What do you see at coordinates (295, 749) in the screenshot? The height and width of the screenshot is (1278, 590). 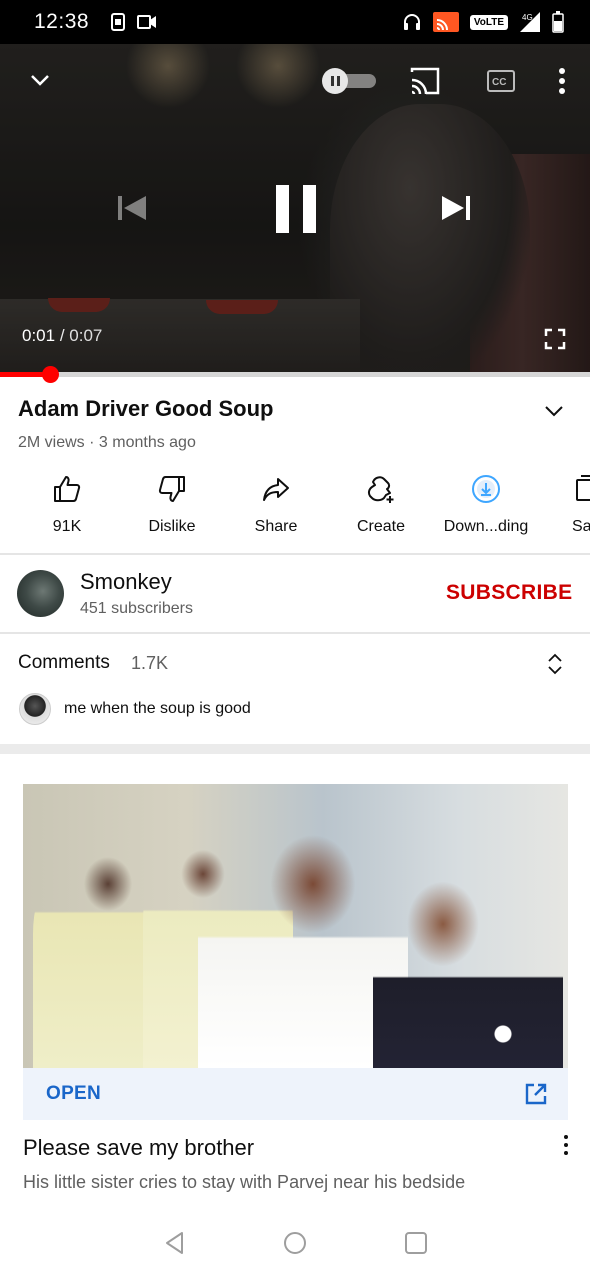 I see `section-separator` at bounding box center [295, 749].